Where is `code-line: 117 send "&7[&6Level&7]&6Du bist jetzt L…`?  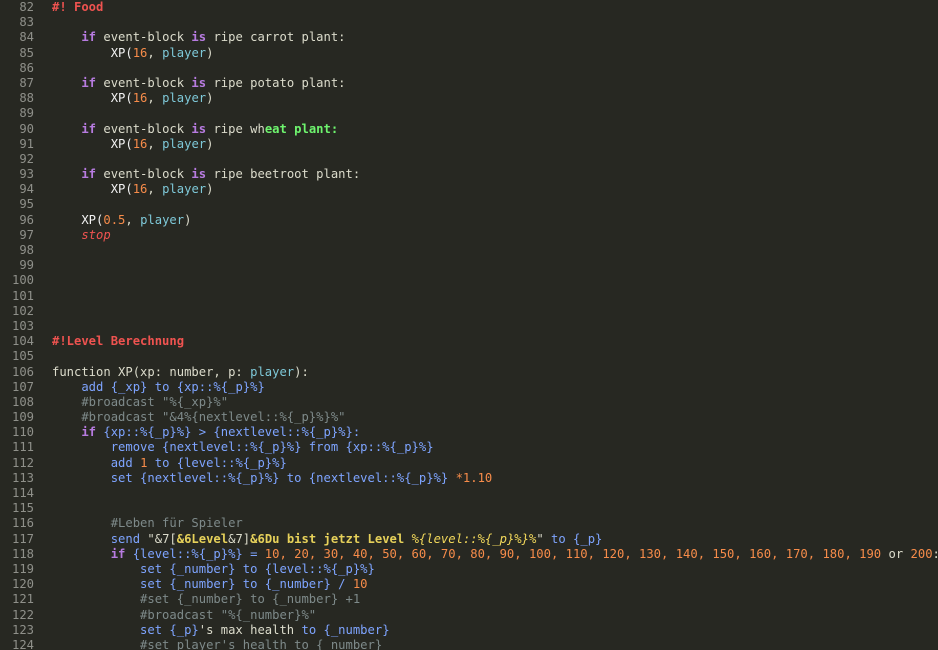
code-line: 117 send "&7[&6Level&7]&6Du bist jetzt L… is located at coordinates (469, 539).